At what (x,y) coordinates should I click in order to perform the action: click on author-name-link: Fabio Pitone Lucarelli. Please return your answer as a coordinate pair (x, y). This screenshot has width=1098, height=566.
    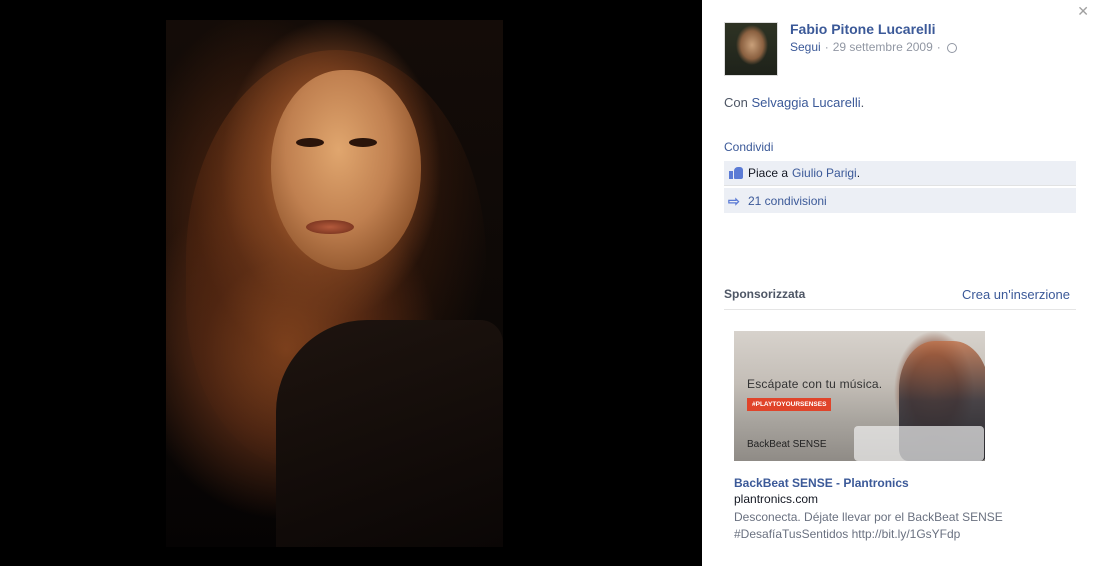
    Looking at the image, I should click on (862, 29).